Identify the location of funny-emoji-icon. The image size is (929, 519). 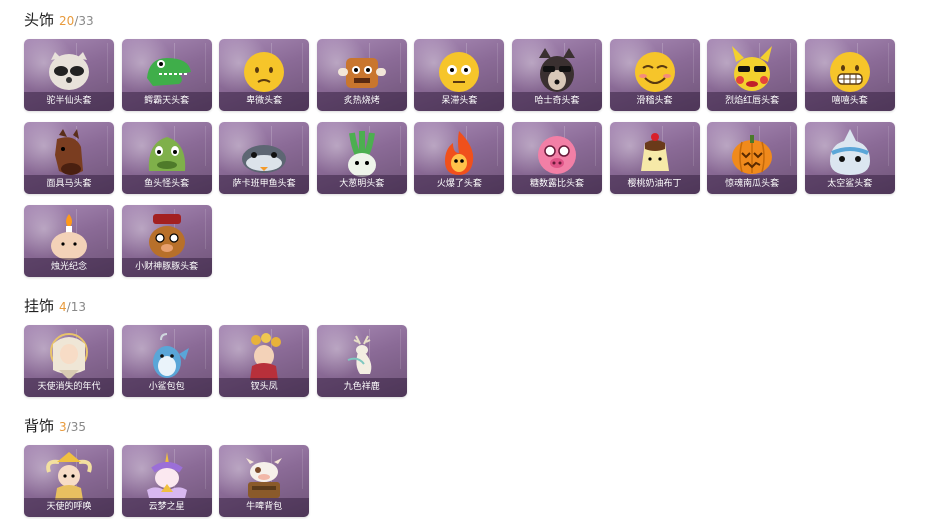
(654, 72).